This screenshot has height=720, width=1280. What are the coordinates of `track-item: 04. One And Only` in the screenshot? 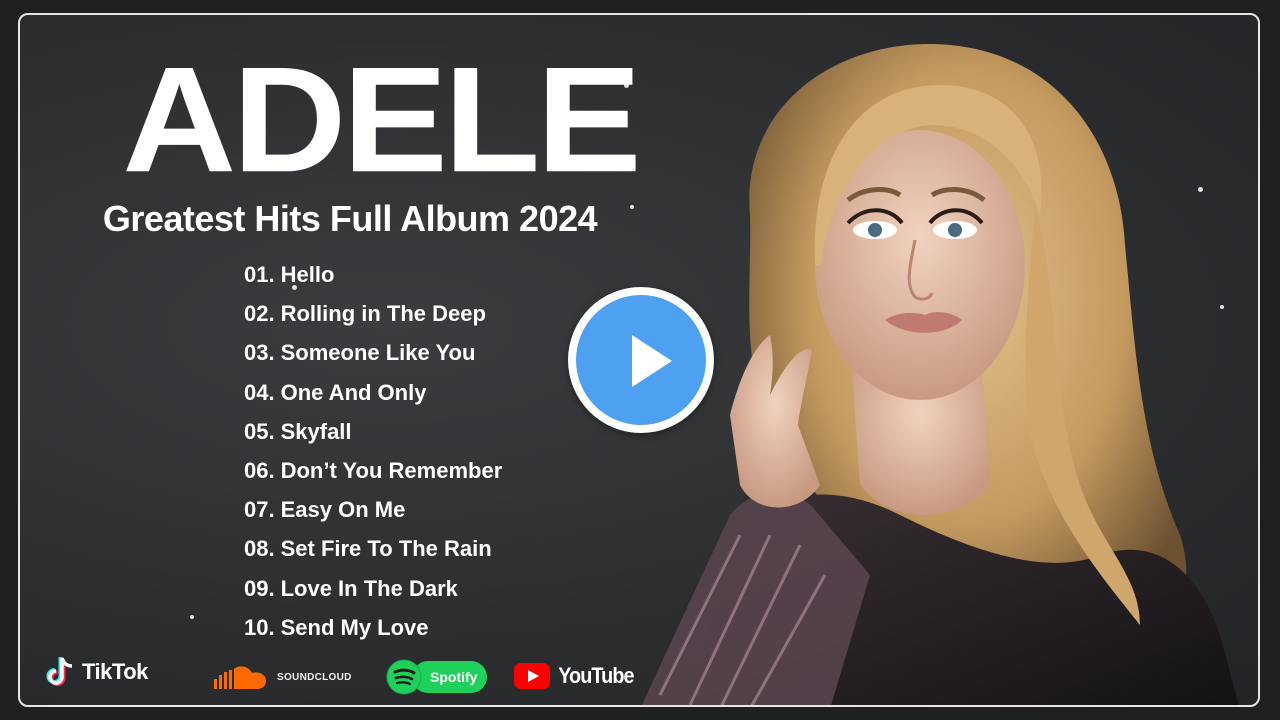 It's located at (373, 392).